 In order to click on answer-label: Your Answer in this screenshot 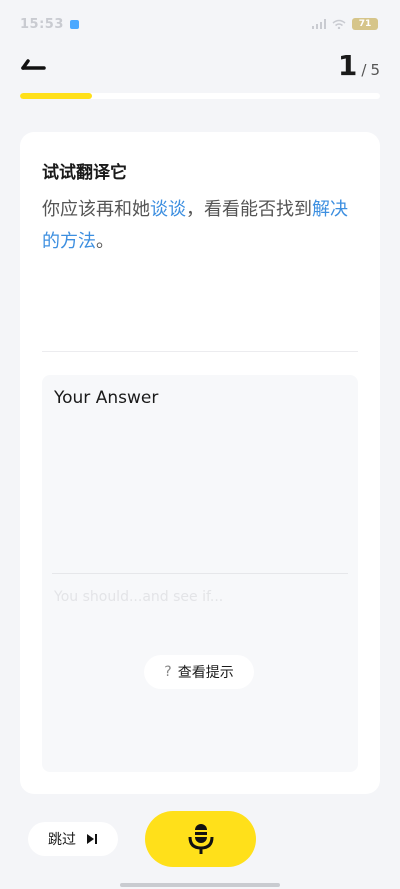, I will do `click(106, 398)`.